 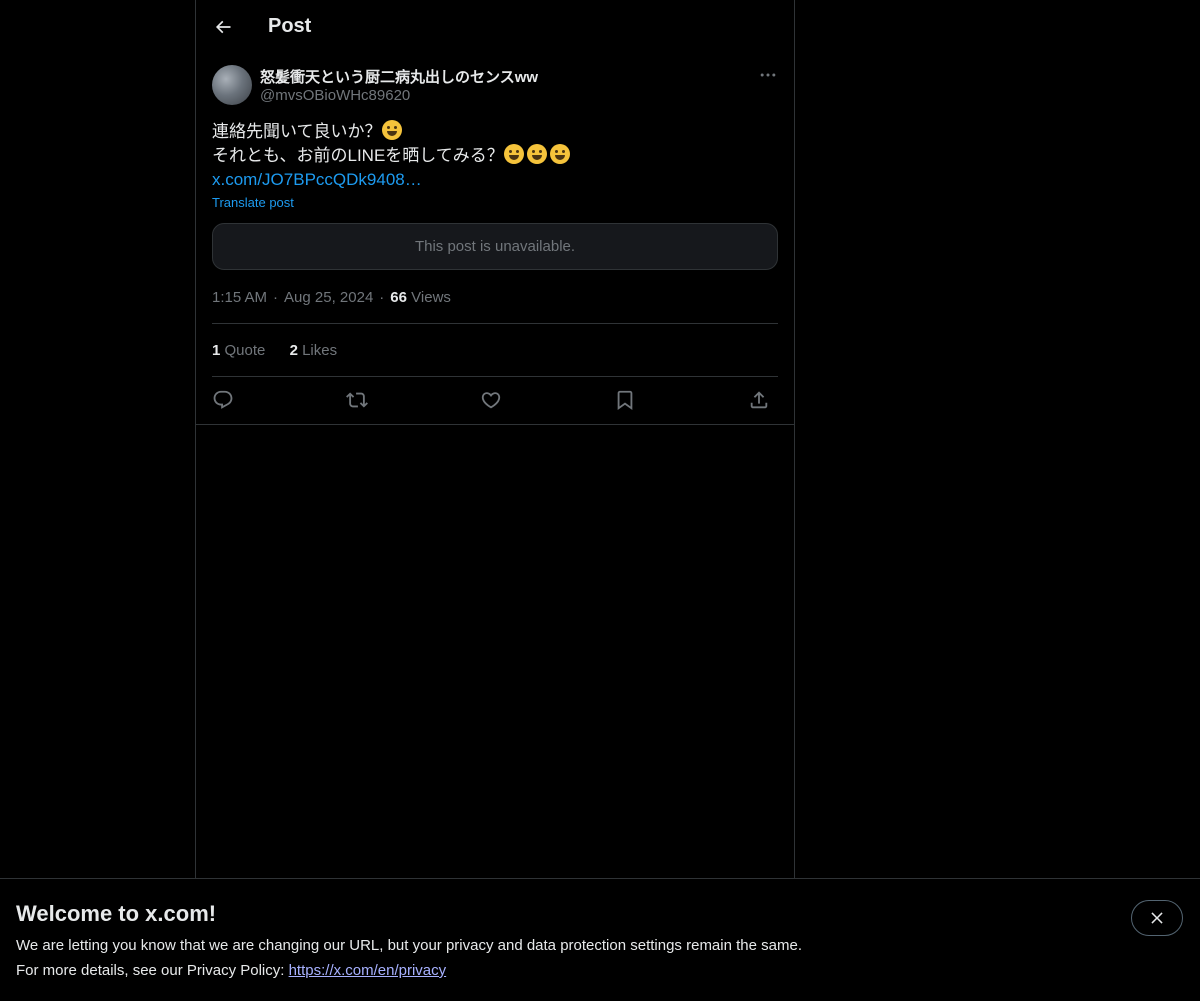 What do you see at coordinates (290, 26) in the screenshot?
I see `page-title: Post` at bounding box center [290, 26].